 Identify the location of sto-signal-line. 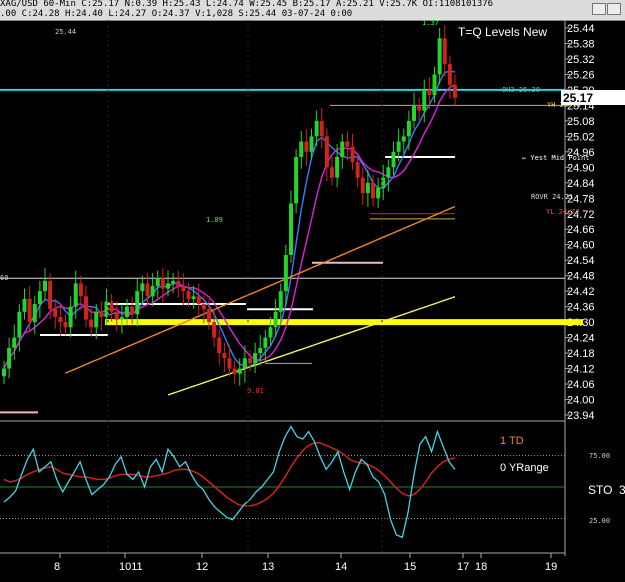
(229, 474).